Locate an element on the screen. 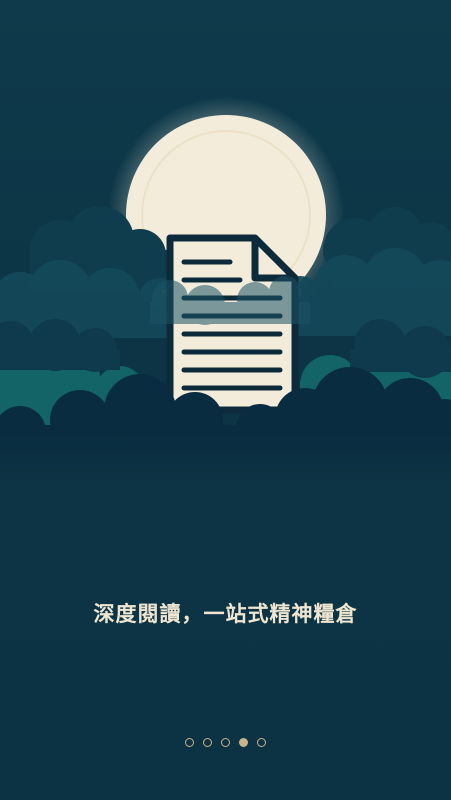 This screenshot has height=800, width=451. onboarding-tagline: 深度閱讀，一站式精神糧倉 is located at coordinates (225, 613).